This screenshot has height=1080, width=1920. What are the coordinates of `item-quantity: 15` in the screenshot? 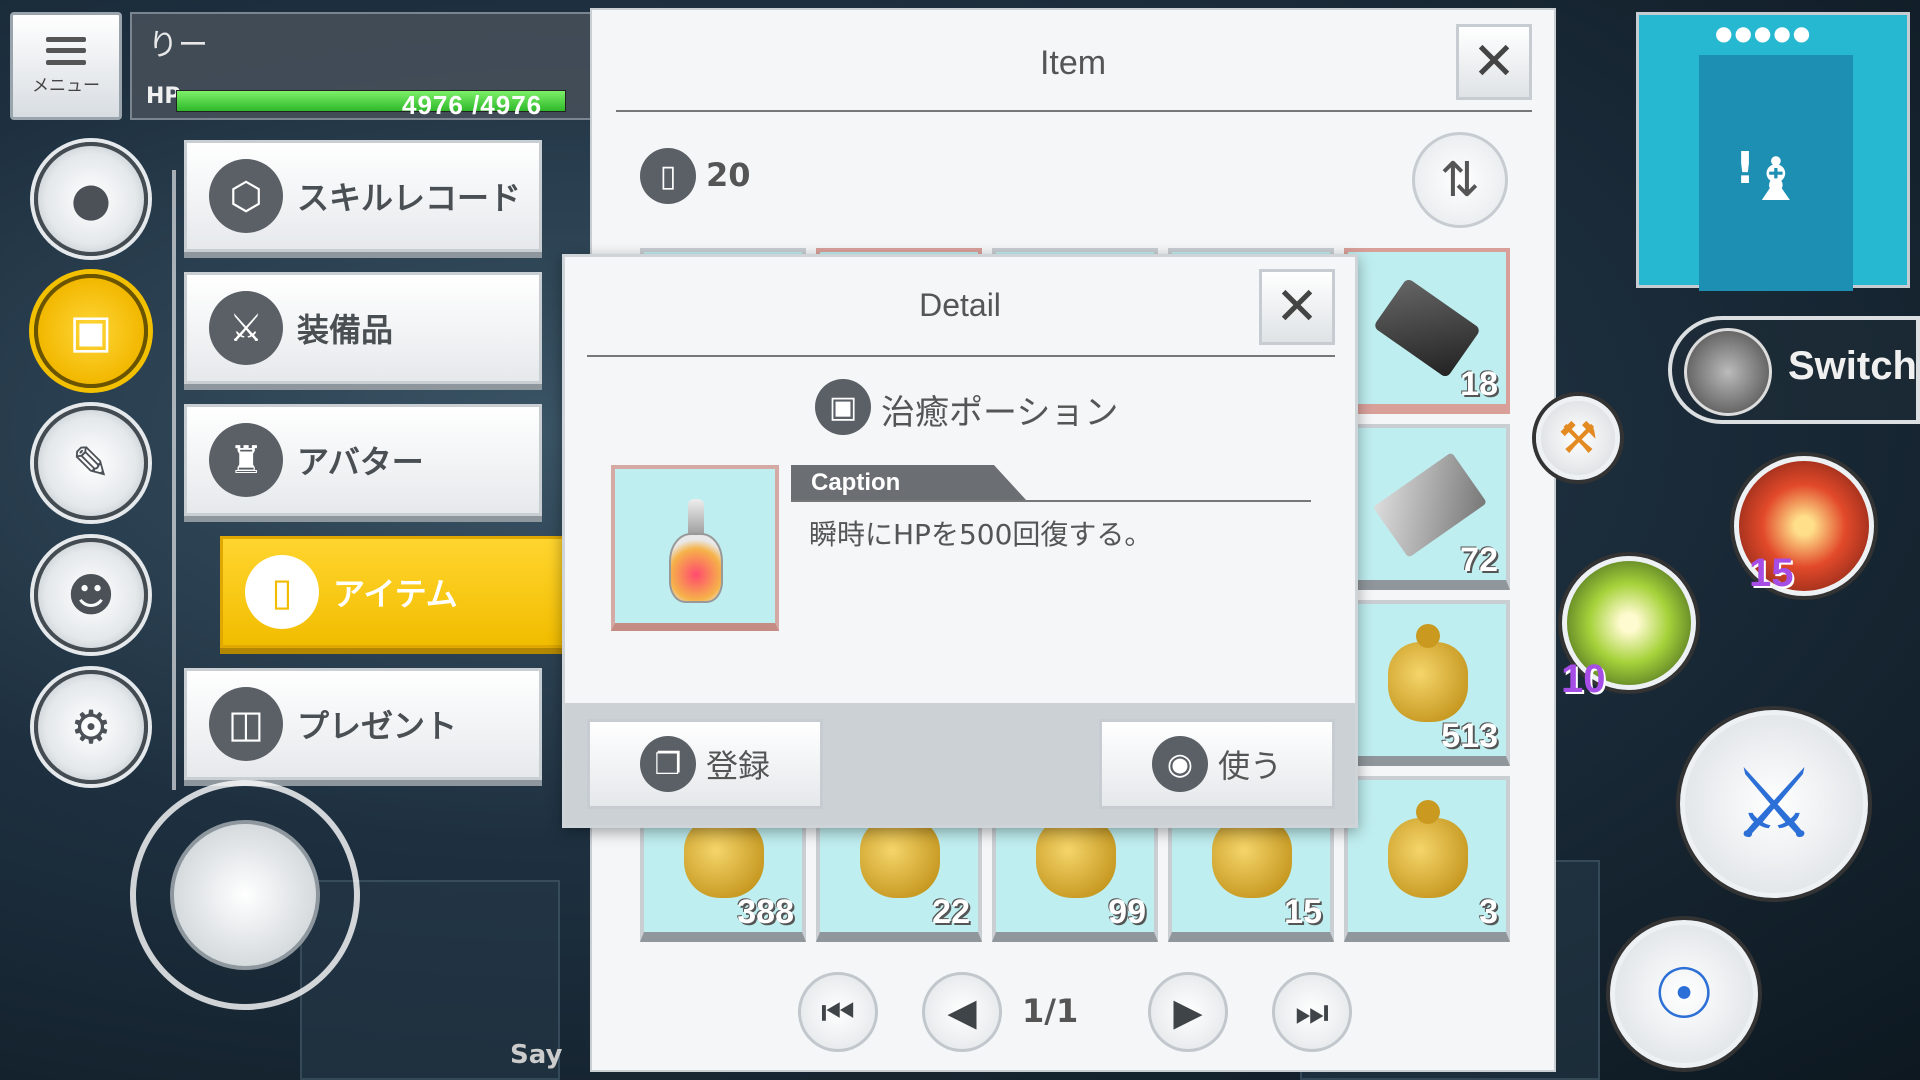 It's located at (1303, 912).